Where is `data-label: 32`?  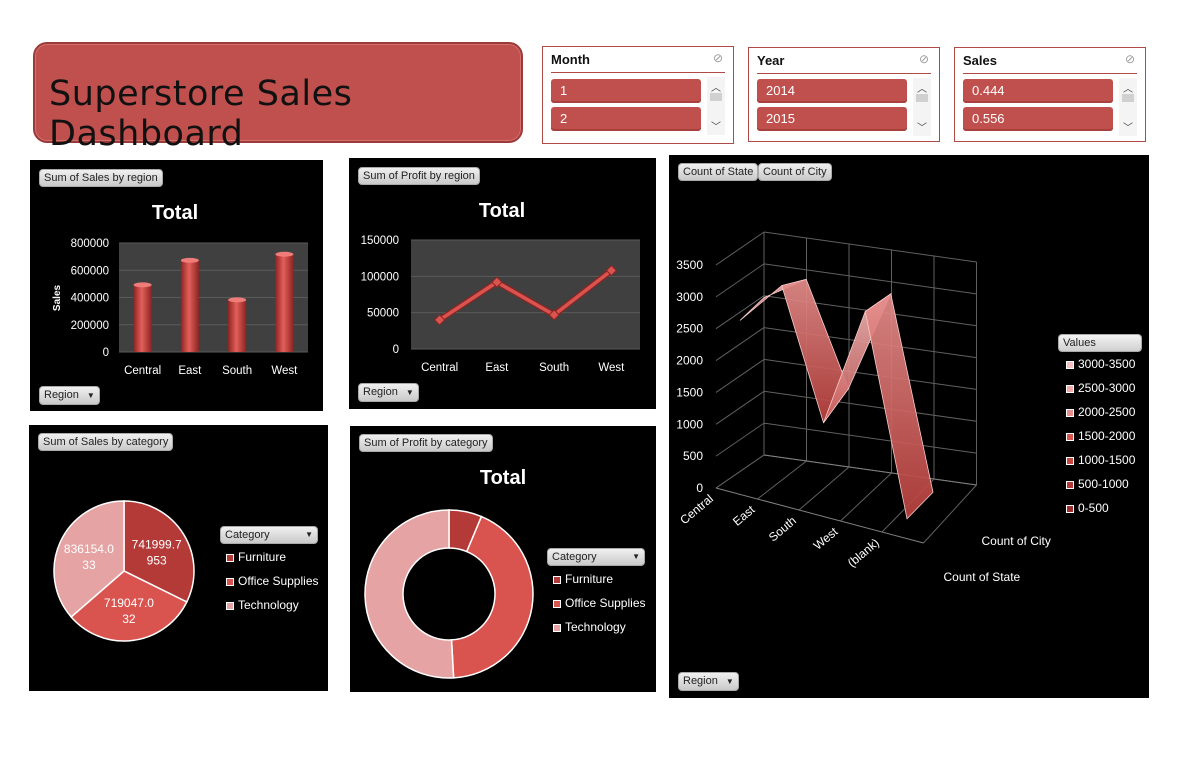 data-label: 32 is located at coordinates (129, 619).